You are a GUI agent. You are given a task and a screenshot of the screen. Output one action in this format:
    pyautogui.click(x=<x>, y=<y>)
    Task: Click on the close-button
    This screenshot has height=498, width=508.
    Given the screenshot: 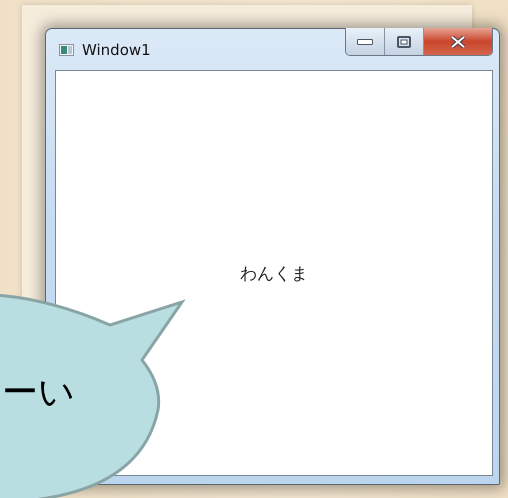 What is the action you would take?
    pyautogui.click(x=458, y=41)
    